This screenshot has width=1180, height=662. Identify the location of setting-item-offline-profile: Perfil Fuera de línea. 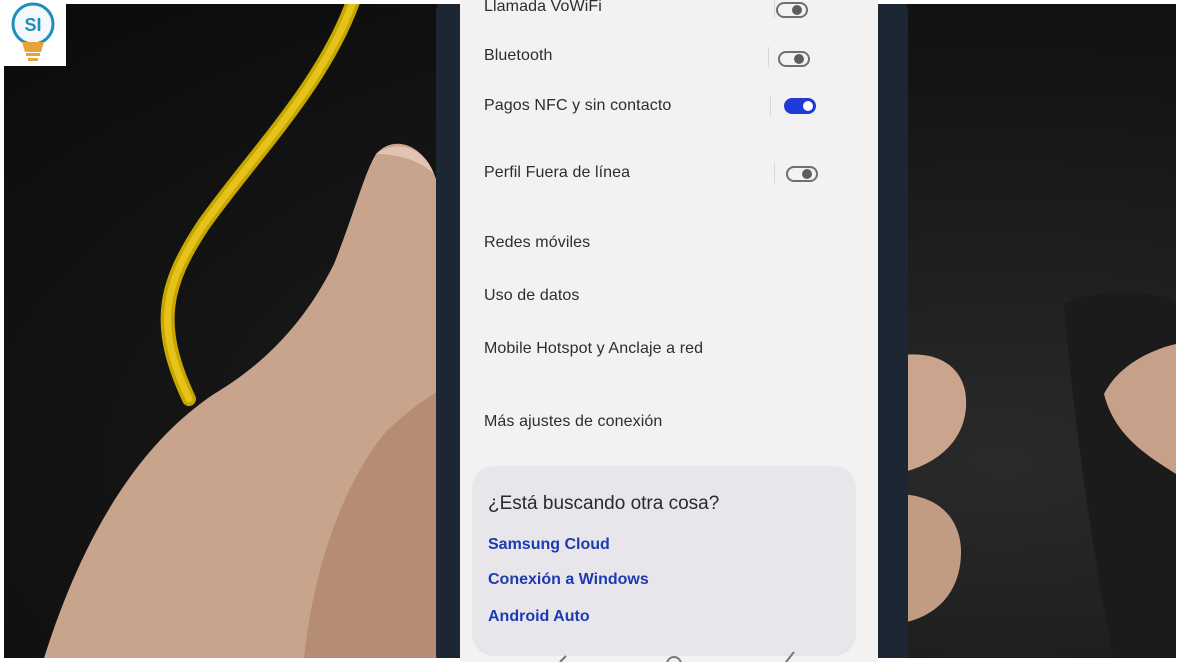
(557, 173).